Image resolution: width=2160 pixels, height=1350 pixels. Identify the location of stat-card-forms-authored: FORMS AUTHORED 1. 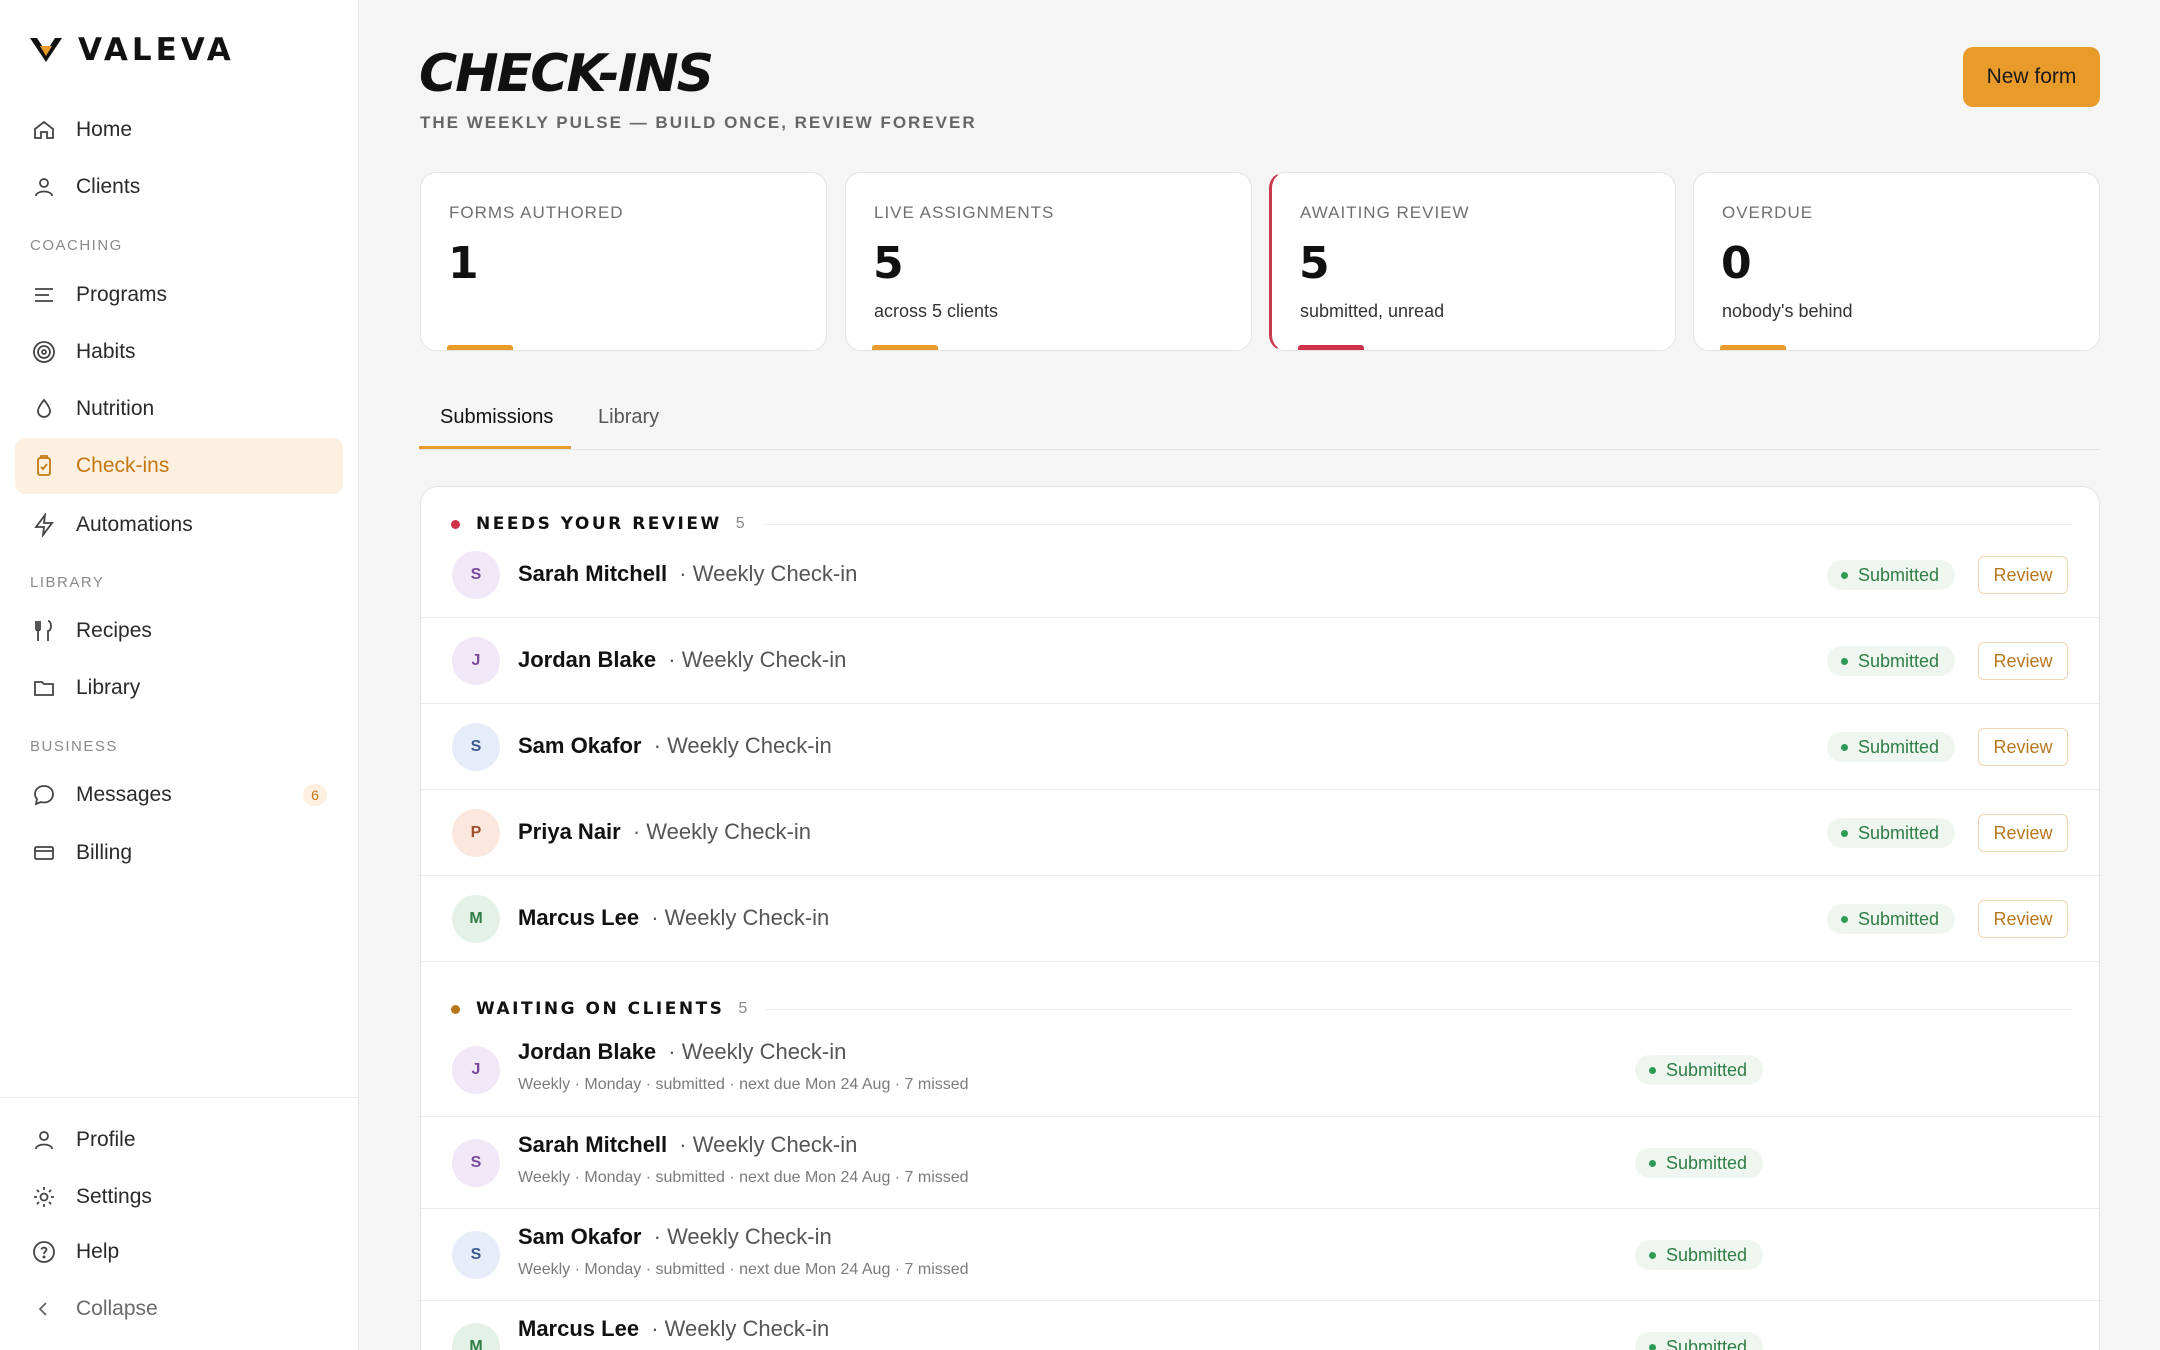
(623, 261).